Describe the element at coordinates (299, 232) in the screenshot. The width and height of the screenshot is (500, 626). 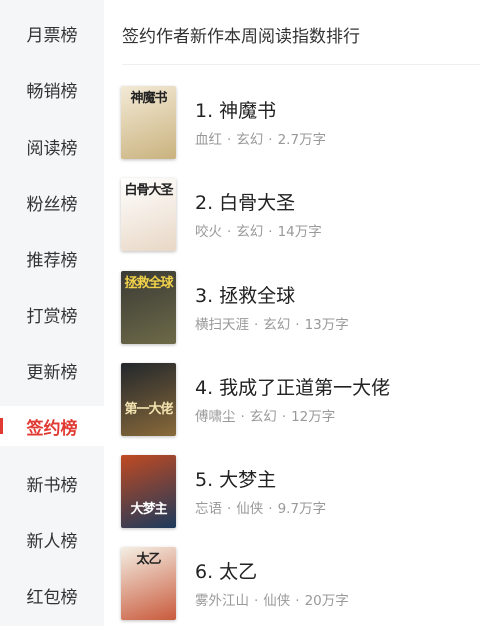
I see `book-word-count: 14万字` at that location.